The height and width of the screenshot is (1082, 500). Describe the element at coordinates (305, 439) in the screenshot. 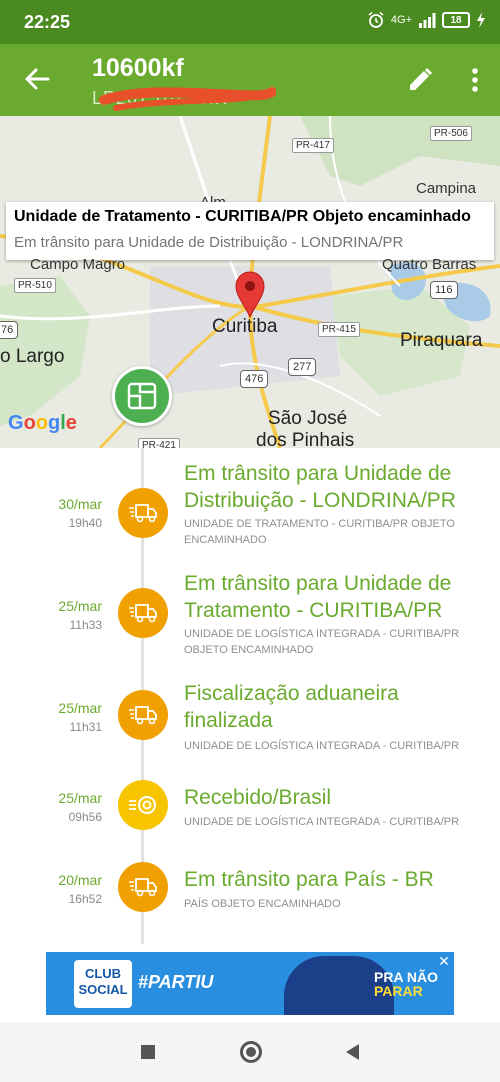

I see `place-dos-pinhais: dos Pinhais` at that location.